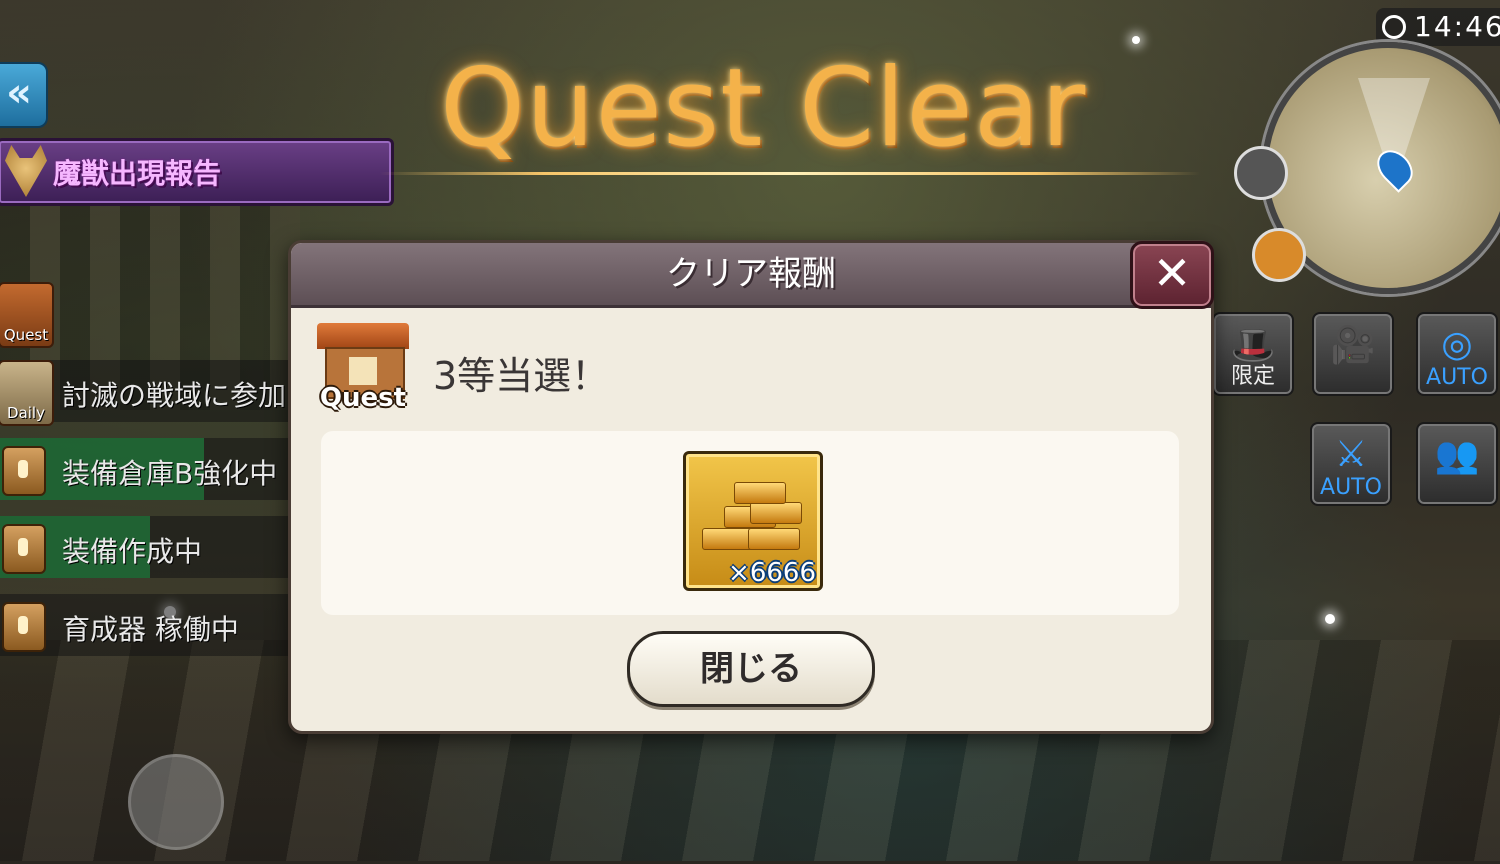  I want to click on close-icon: ✕, so click(1172, 275).